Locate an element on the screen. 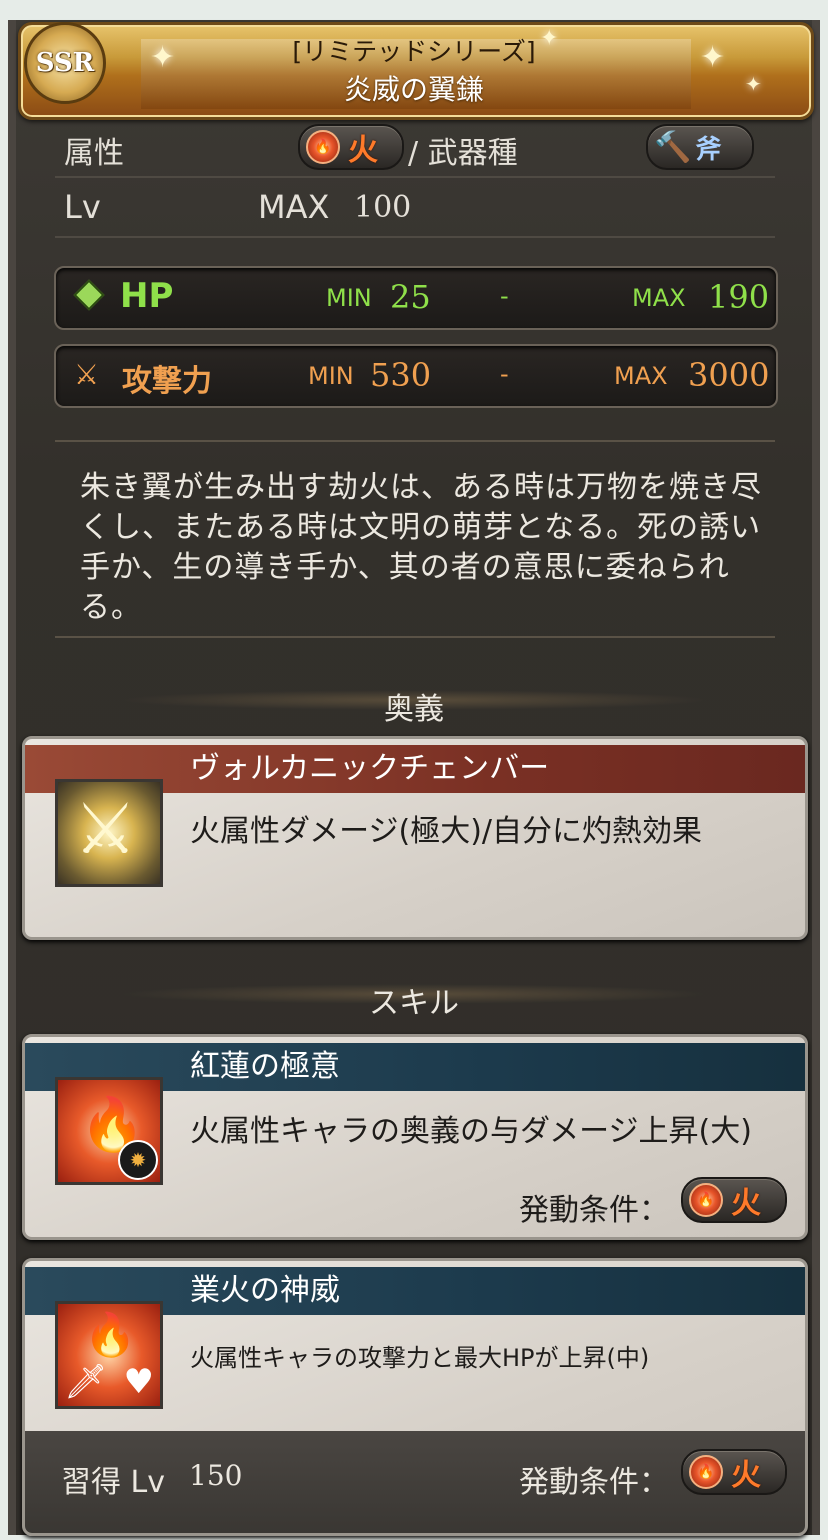  element-label: 属性 is located at coordinates (94, 153).